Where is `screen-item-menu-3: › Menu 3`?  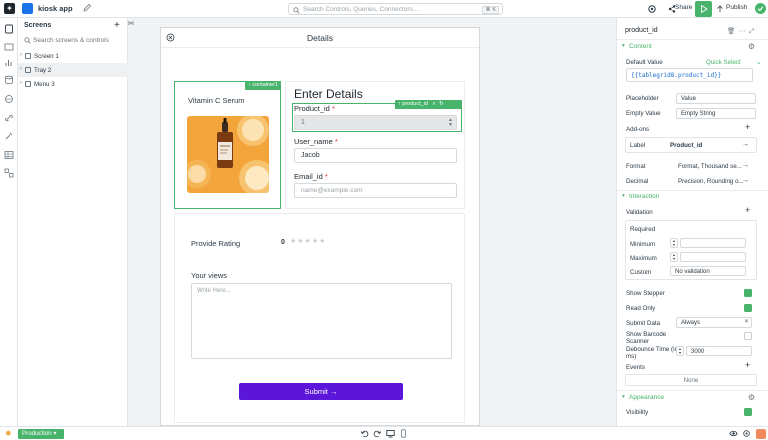 screen-item-menu-3: › Menu 3 is located at coordinates (73, 84).